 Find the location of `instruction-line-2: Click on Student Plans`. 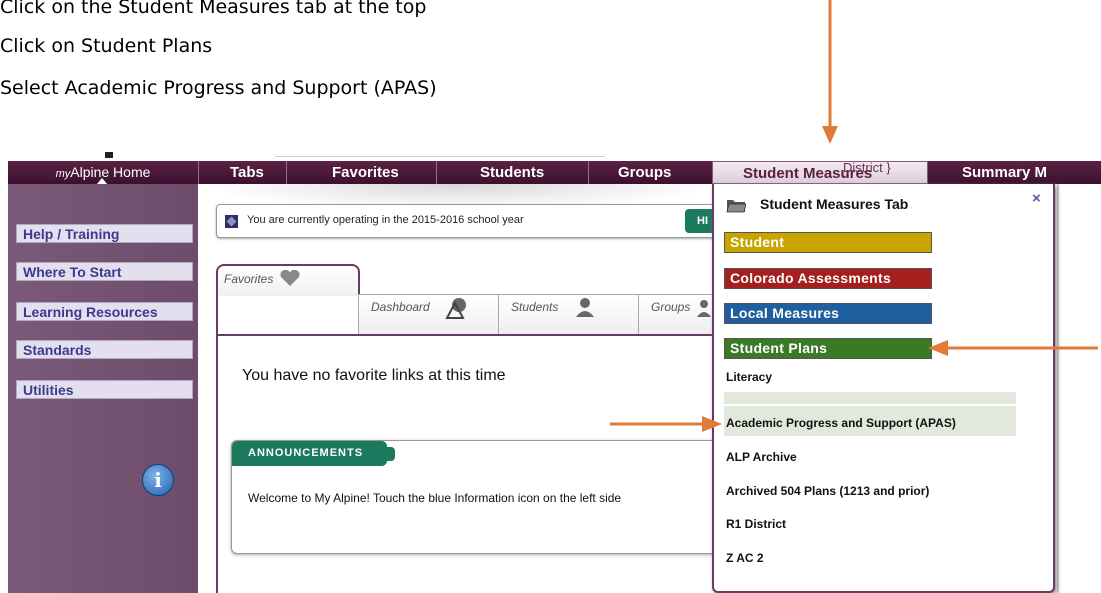

instruction-line-2: Click on Student Plans is located at coordinates (106, 46).